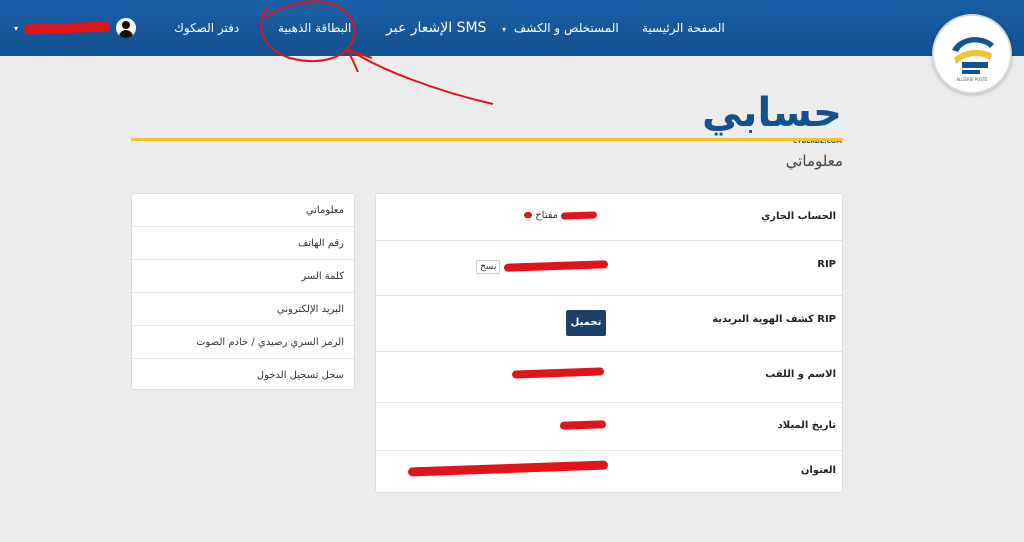  I want to click on logo-text: ALGERIE POSTE, so click(972, 79).